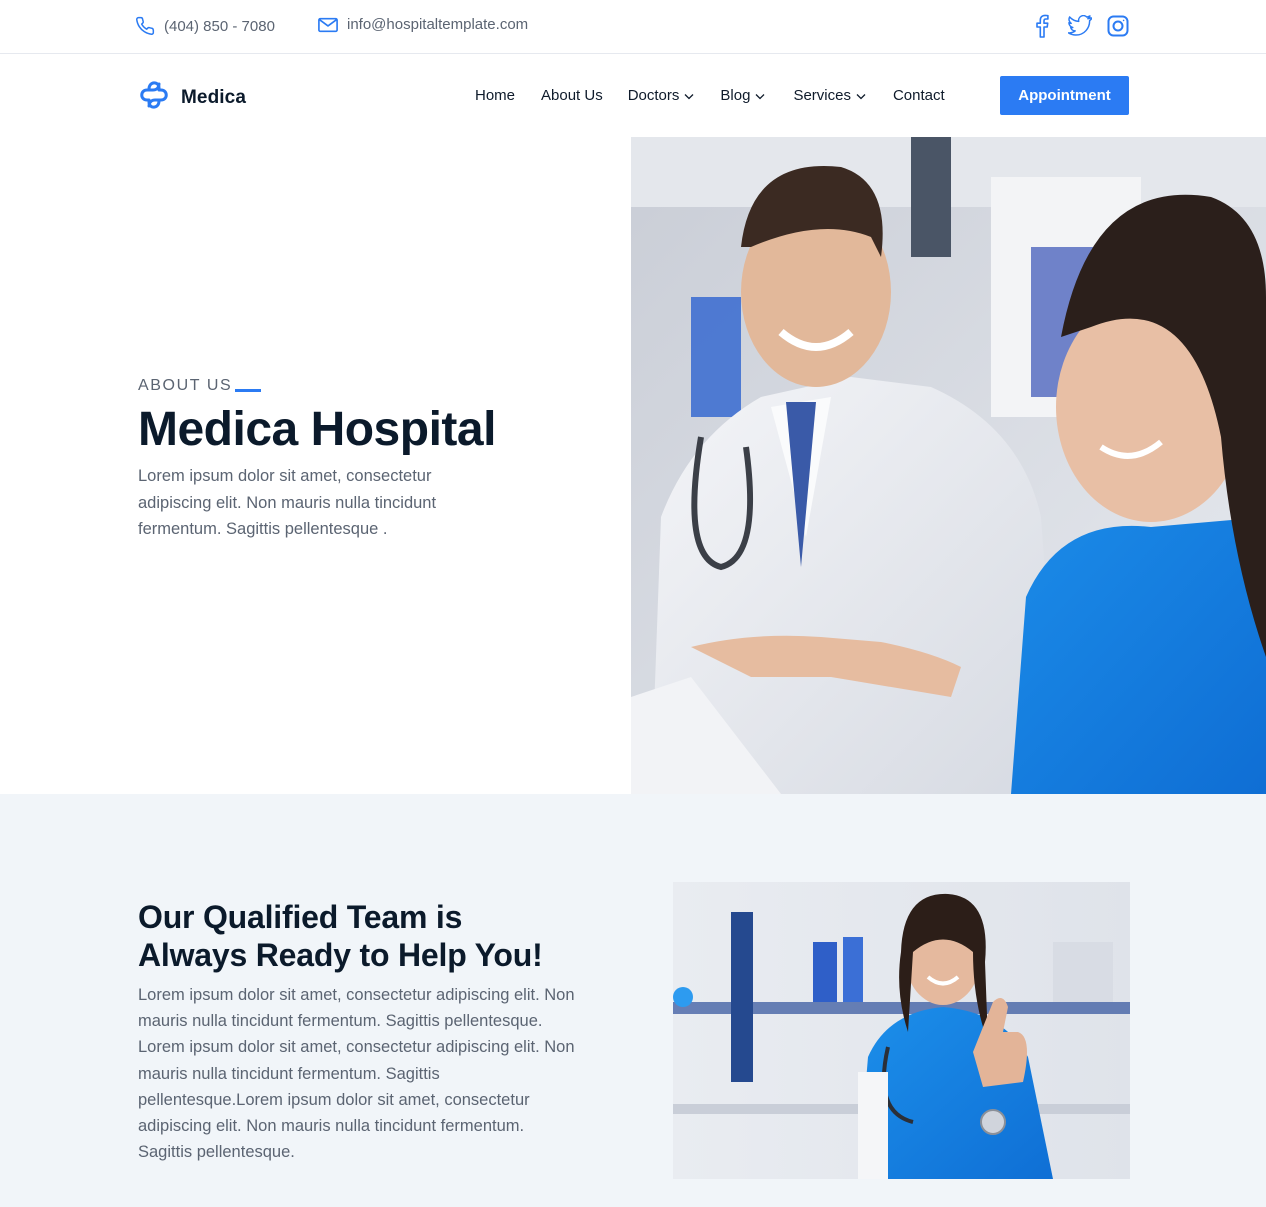  Describe the element at coordinates (154, 97) in the screenshot. I see `medical-cross-logo-icon` at that location.